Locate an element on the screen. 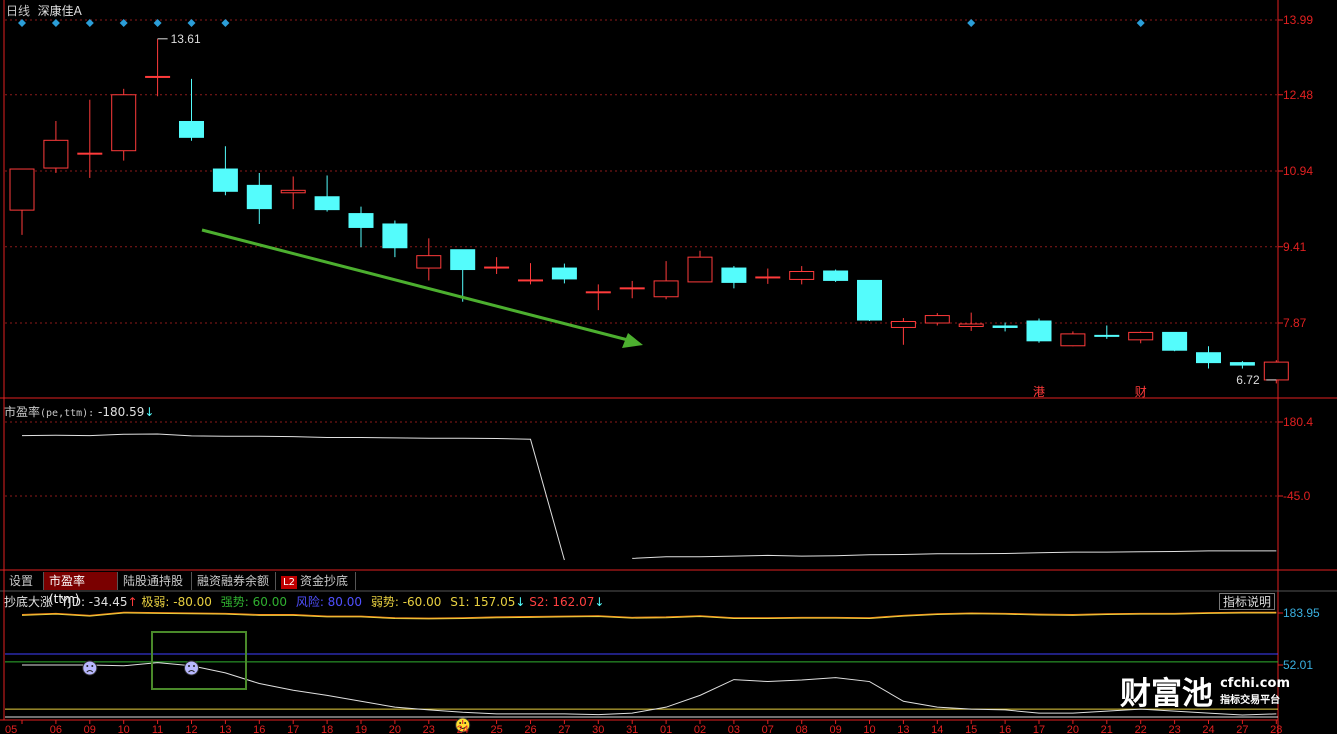  price-tick-label: 13.99 is located at coordinates (1298, 20).